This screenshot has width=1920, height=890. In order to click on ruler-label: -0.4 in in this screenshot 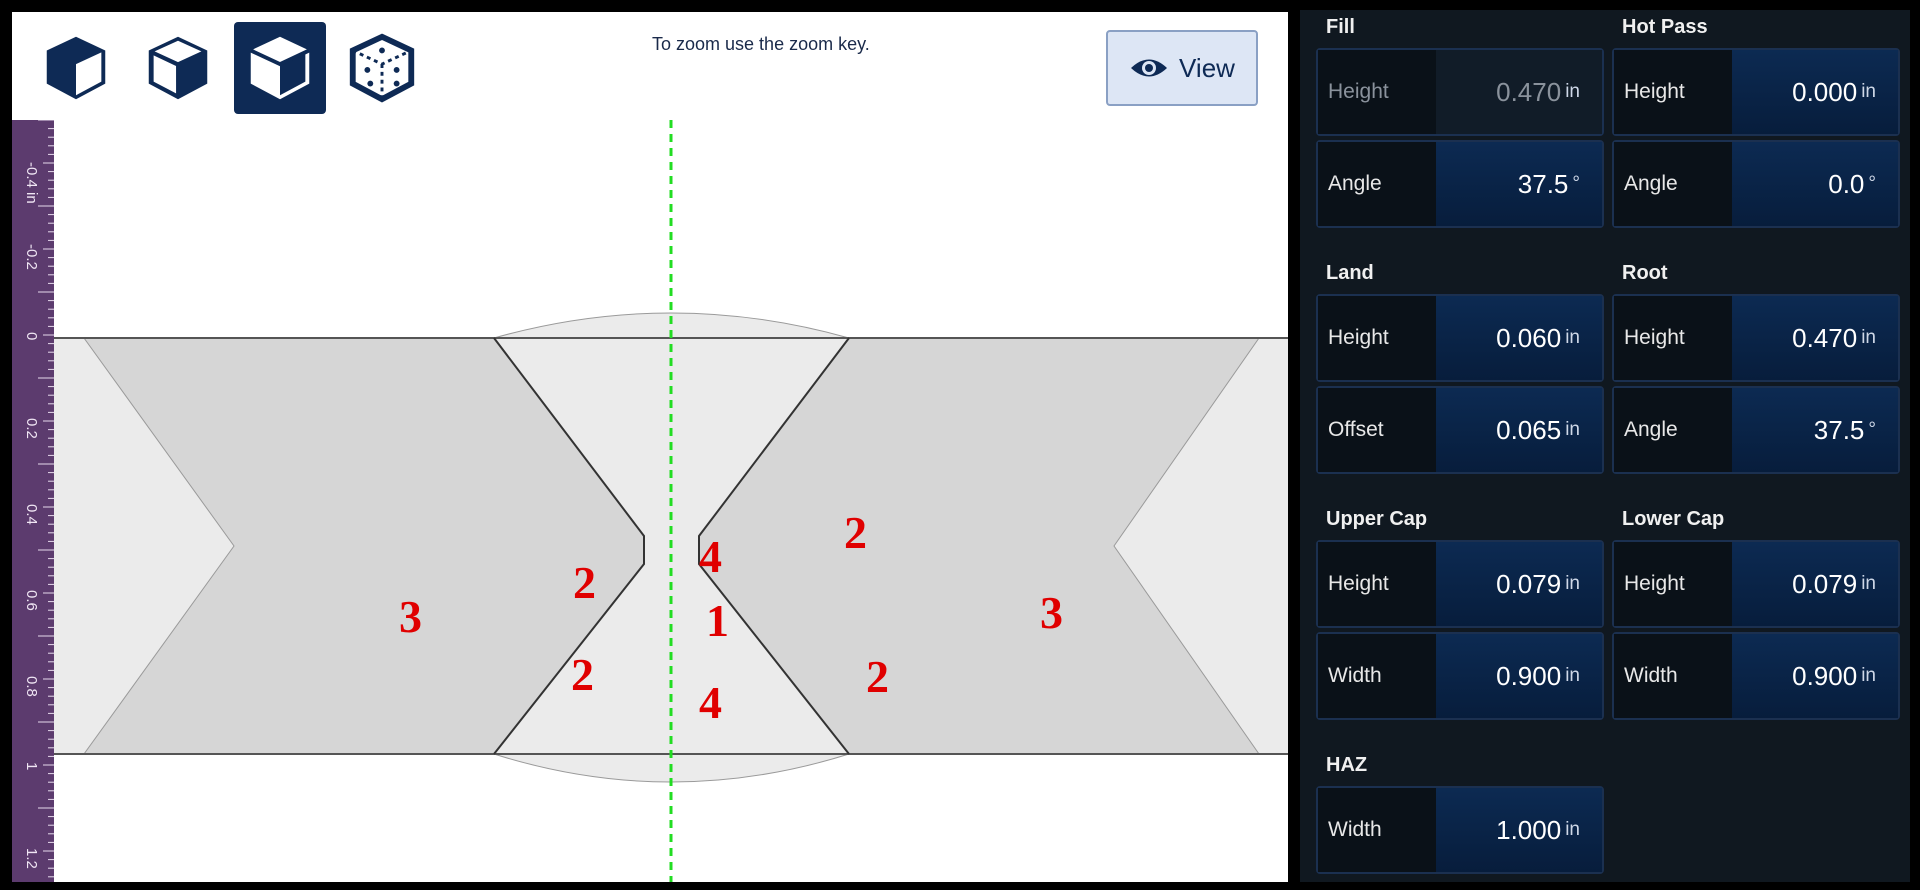, I will do `click(31, 183)`.